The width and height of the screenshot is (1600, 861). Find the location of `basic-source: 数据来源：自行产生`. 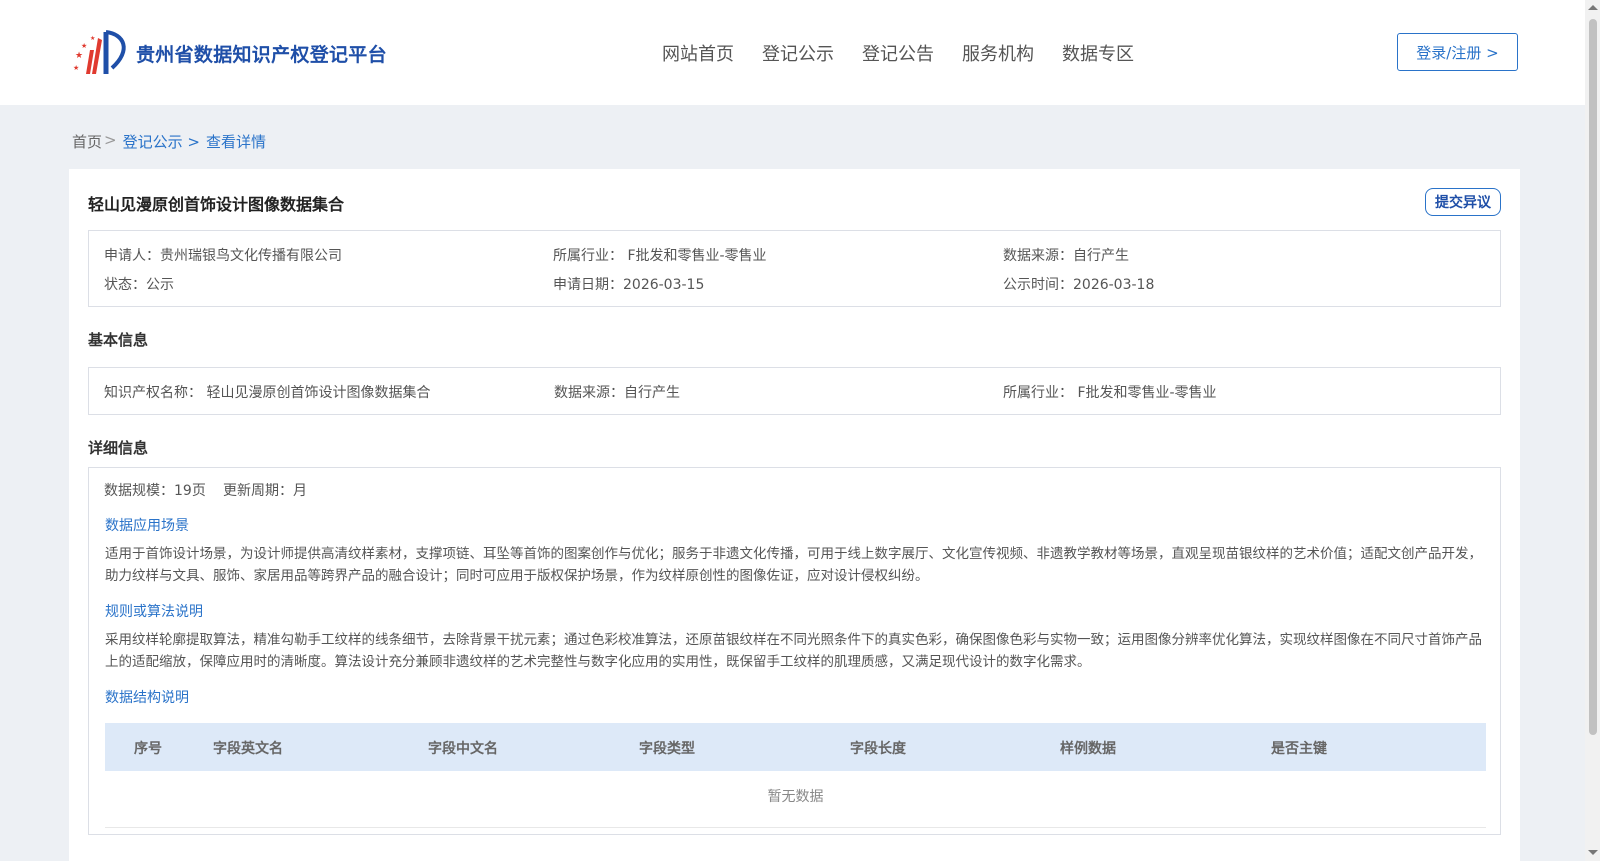

basic-source: 数据来源：自行产生 is located at coordinates (617, 393).